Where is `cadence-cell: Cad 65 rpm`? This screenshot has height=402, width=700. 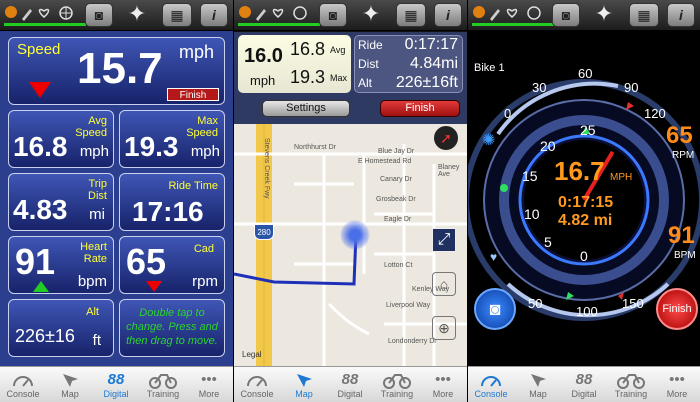 cadence-cell: Cad 65 rpm is located at coordinates (172, 265).